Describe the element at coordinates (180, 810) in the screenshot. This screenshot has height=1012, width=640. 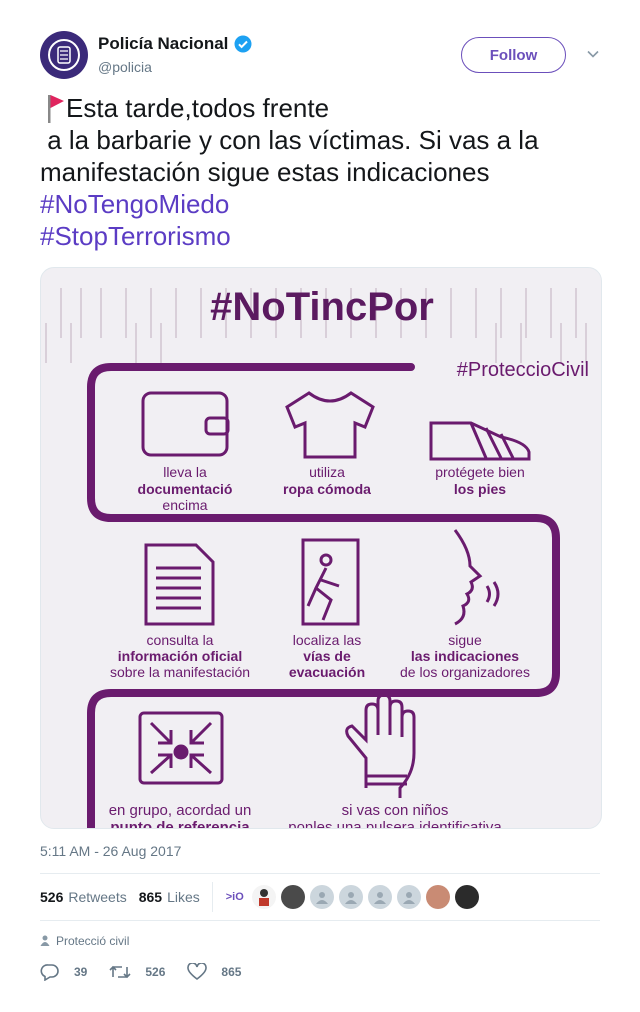
I see `item-7-line-1: en grupo, acordad un` at that location.